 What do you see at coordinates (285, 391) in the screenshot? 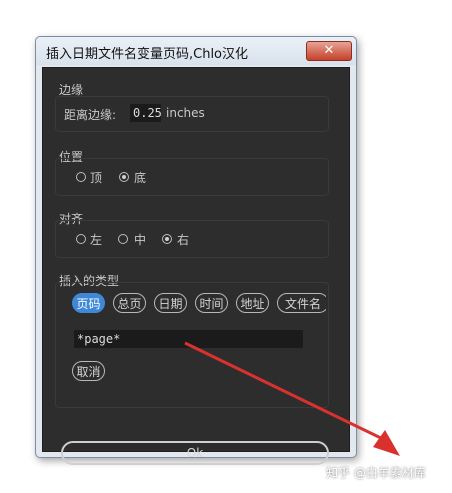
I see `arrow-shaft` at bounding box center [285, 391].